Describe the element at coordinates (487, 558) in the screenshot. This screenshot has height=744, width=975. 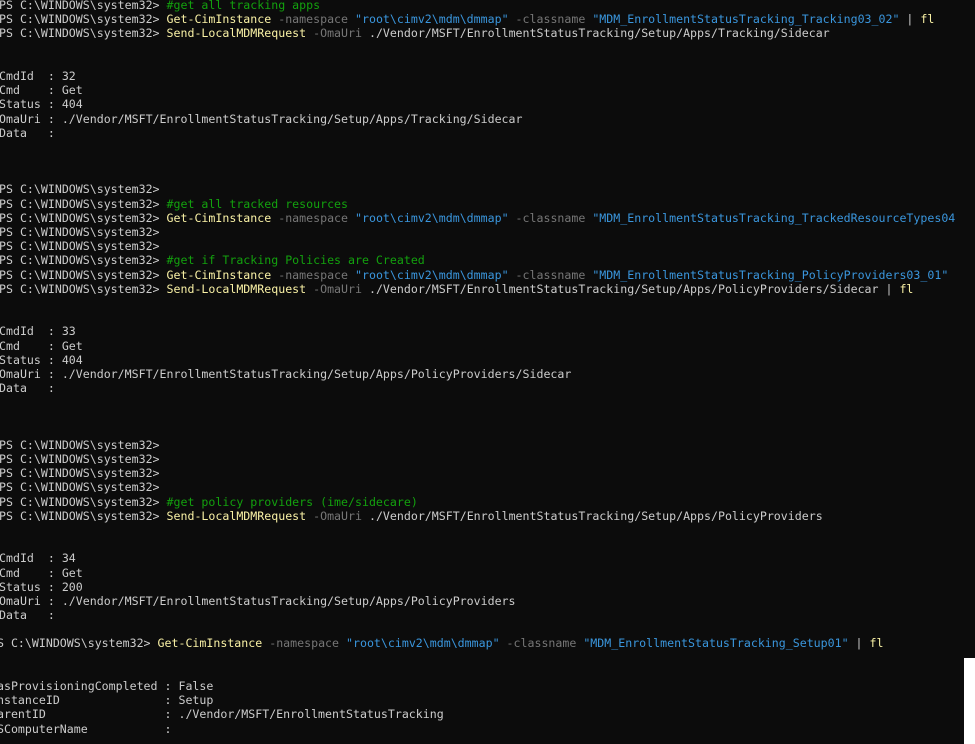
I see `output-line: CmdId : 34` at that location.